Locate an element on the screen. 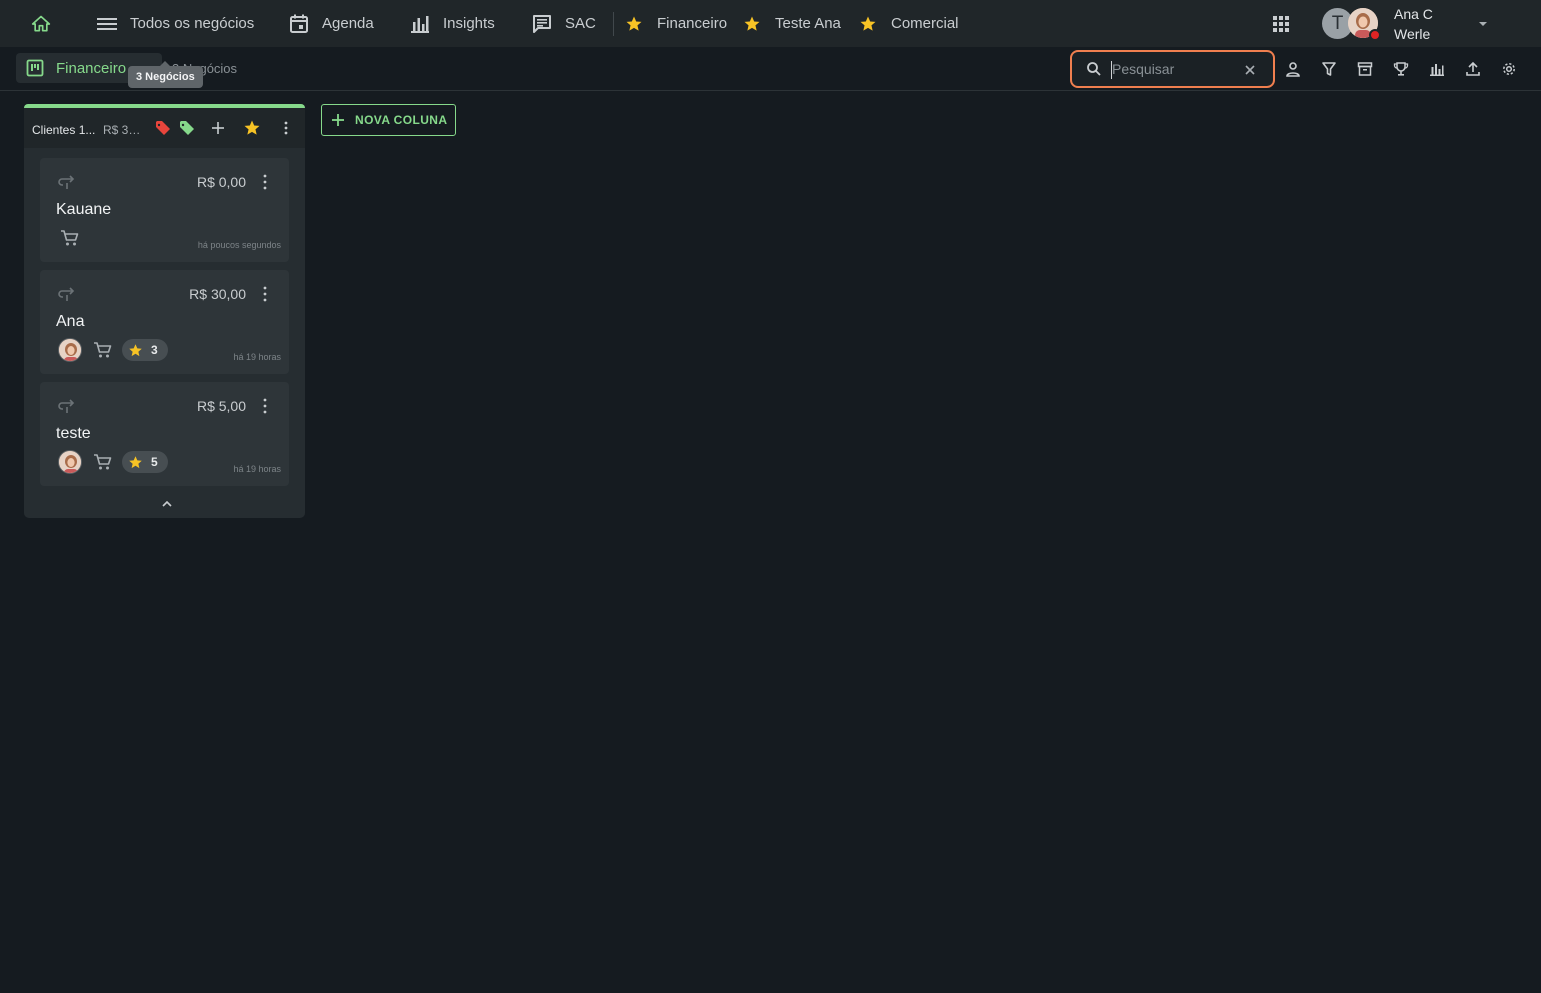  deal-name: teste is located at coordinates (73, 434).